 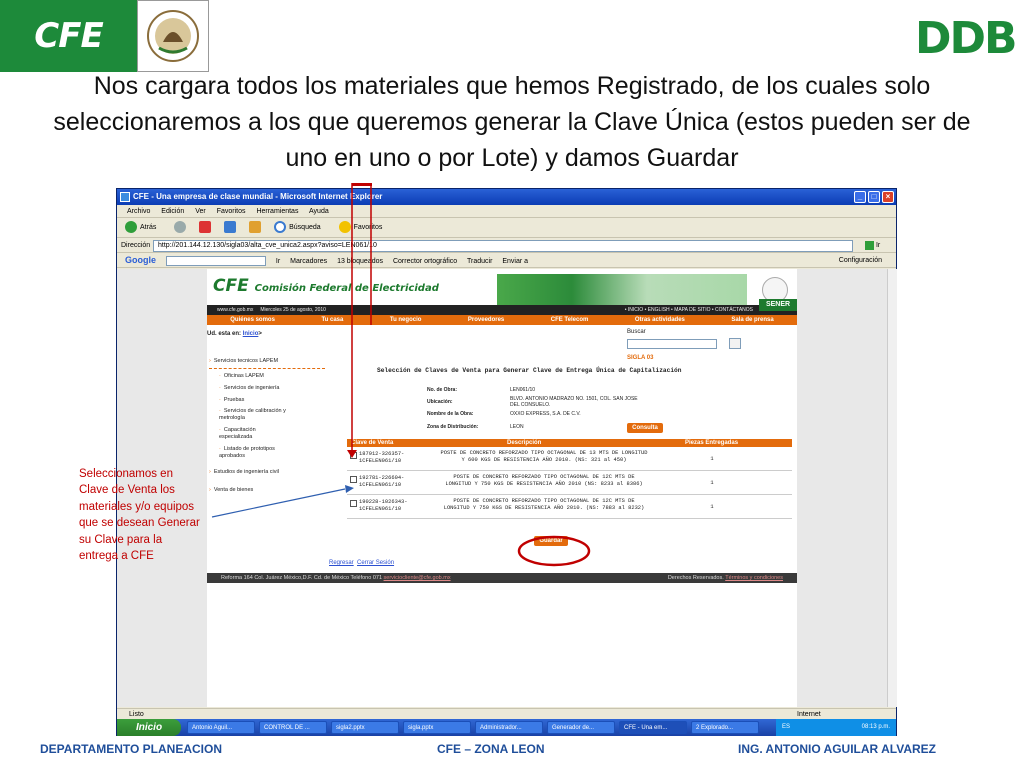 What do you see at coordinates (362, 184) in the screenshot?
I see `arrow-top-marker` at bounding box center [362, 184].